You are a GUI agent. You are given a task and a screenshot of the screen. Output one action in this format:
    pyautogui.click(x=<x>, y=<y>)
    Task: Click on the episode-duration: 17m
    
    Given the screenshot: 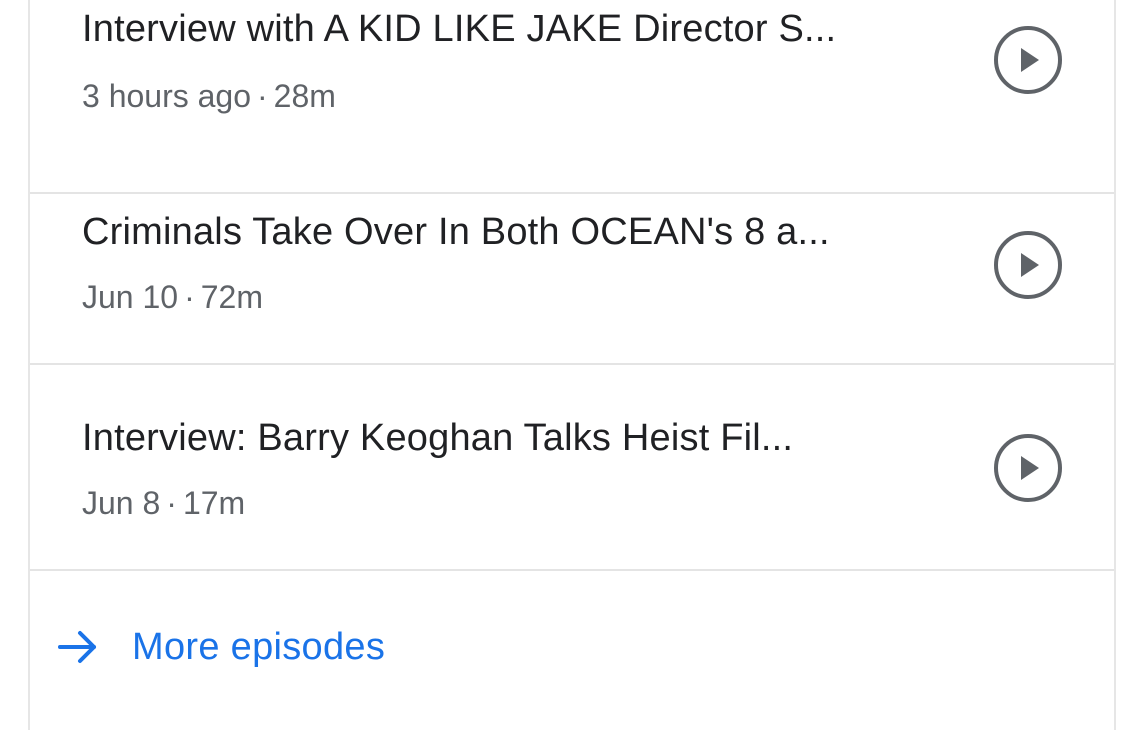 What is the action you would take?
    pyautogui.click(x=214, y=503)
    